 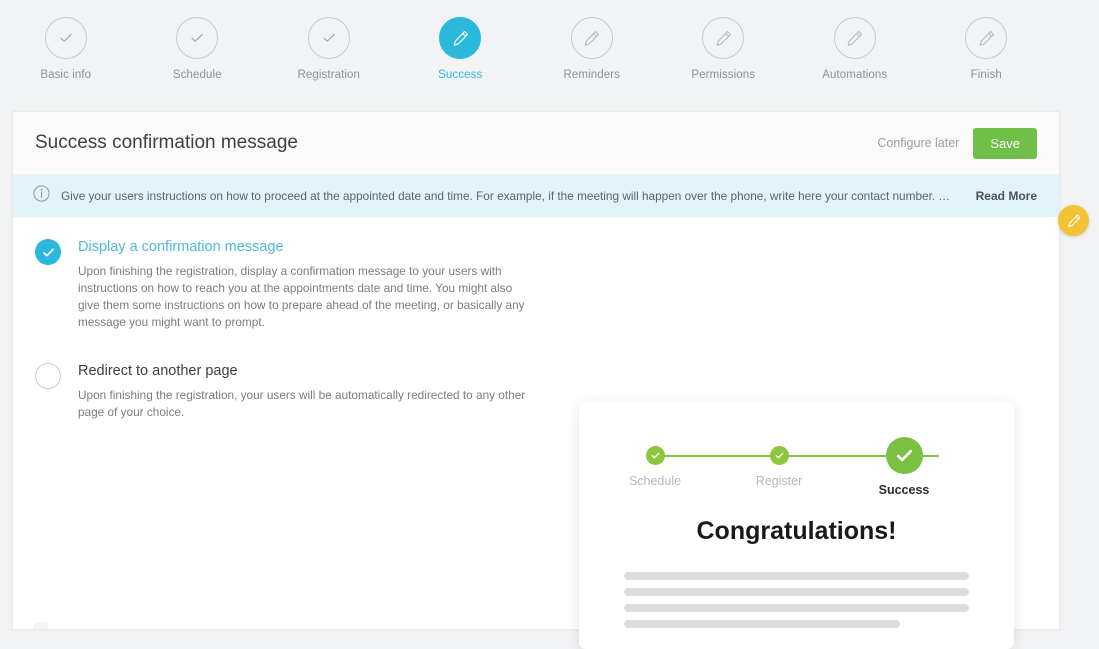 I want to click on step-circle-automations, so click(x=854, y=38).